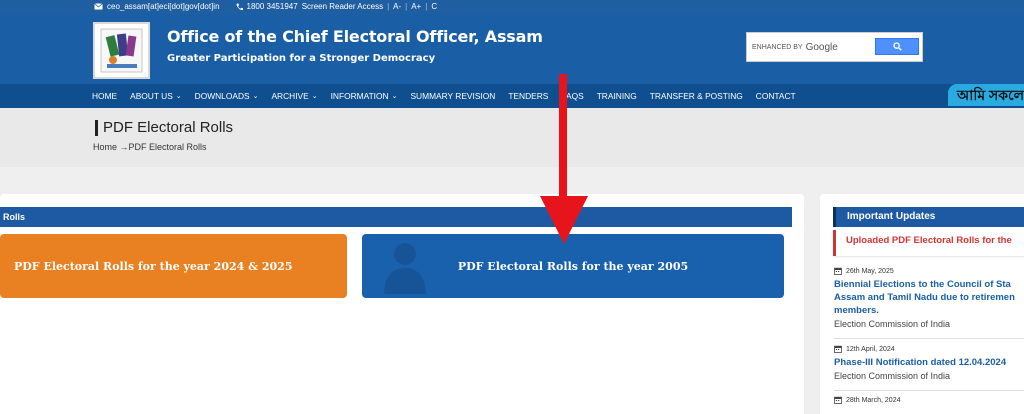 Image resolution: width=1024 pixels, height=414 pixels. I want to click on voter-silhouette-icon, so click(405, 268).